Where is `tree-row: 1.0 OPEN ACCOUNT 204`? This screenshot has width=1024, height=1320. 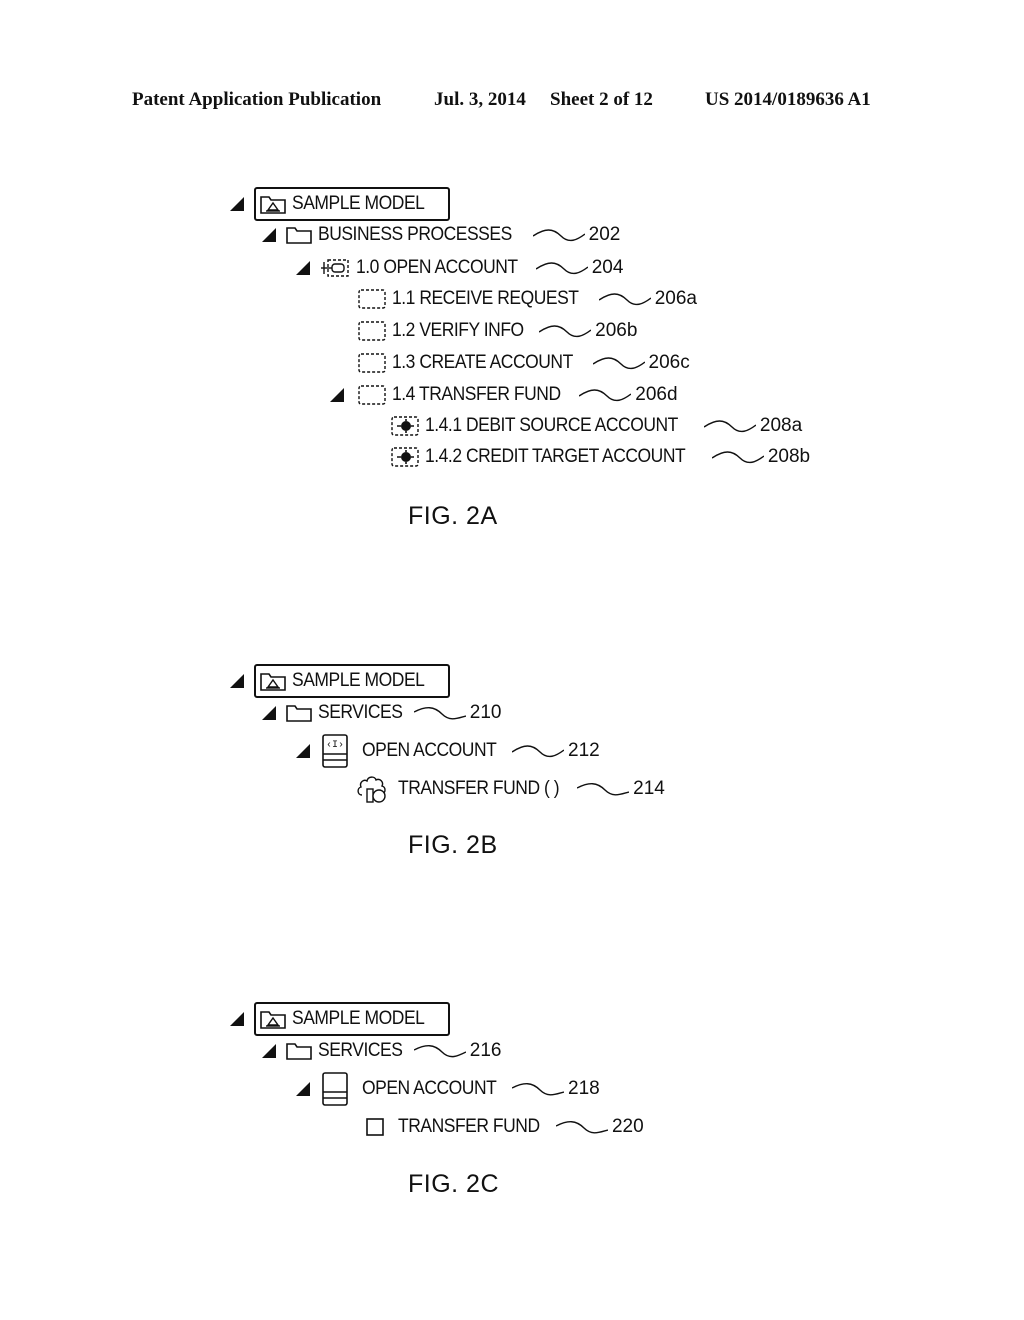 tree-row: 1.0 OPEN ACCOUNT 204 is located at coordinates (459, 268).